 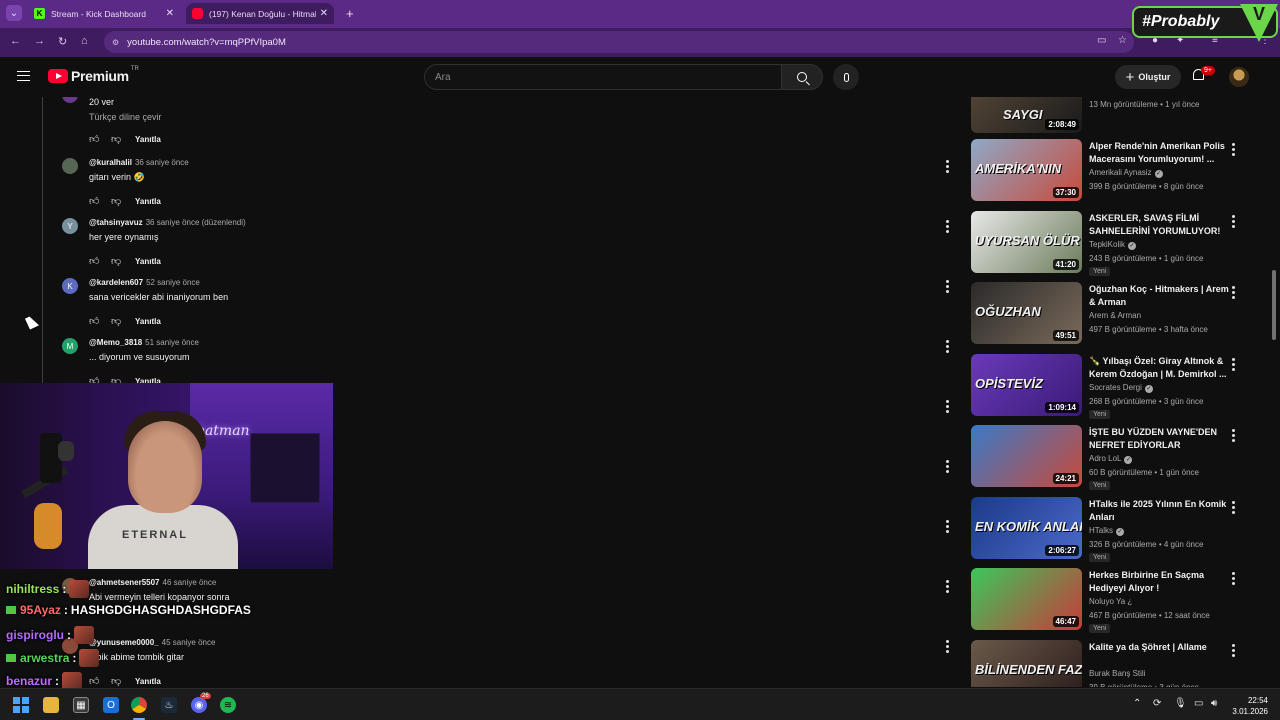 What do you see at coordinates (1214, 703) in the screenshot?
I see `volume-icon: 🔊︎` at bounding box center [1214, 703].